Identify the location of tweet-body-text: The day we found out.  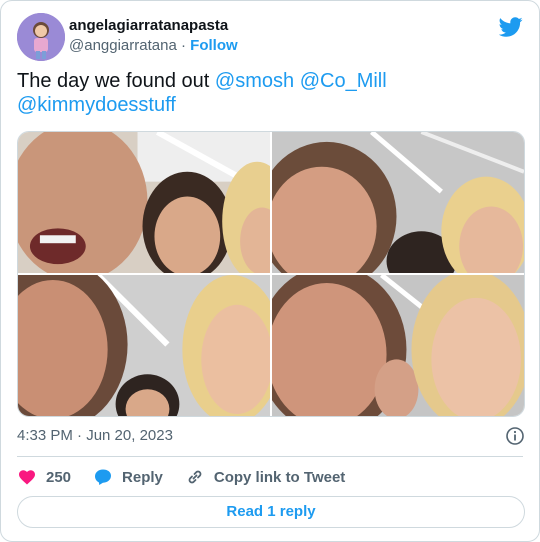
(113, 81).